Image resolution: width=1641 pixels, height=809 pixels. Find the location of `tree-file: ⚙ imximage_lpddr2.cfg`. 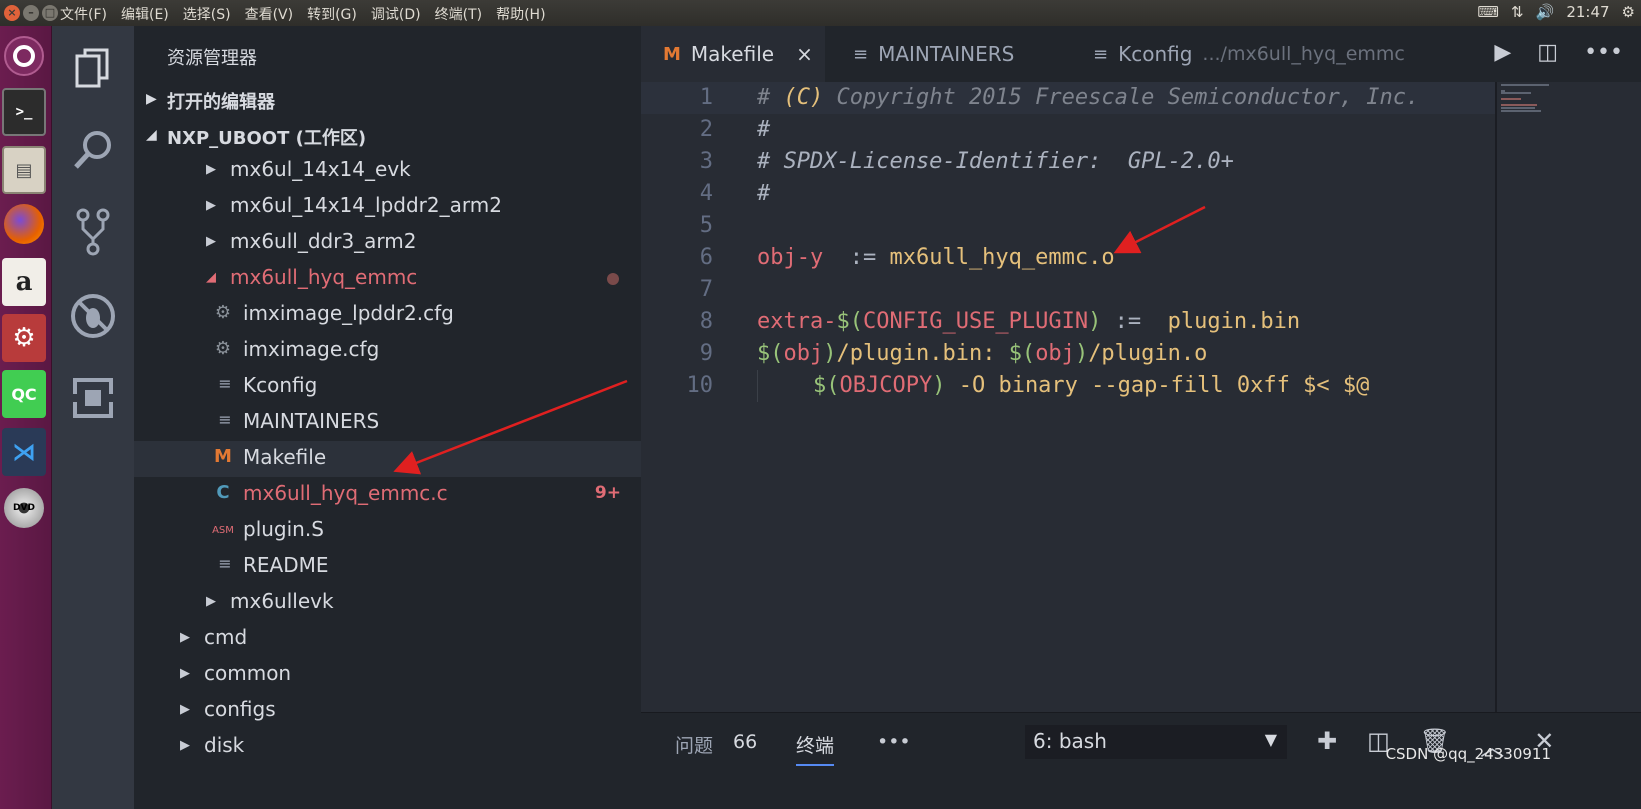

tree-file: ⚙ imximage_lpddr2.cfg is located at coordinates (387, 315).